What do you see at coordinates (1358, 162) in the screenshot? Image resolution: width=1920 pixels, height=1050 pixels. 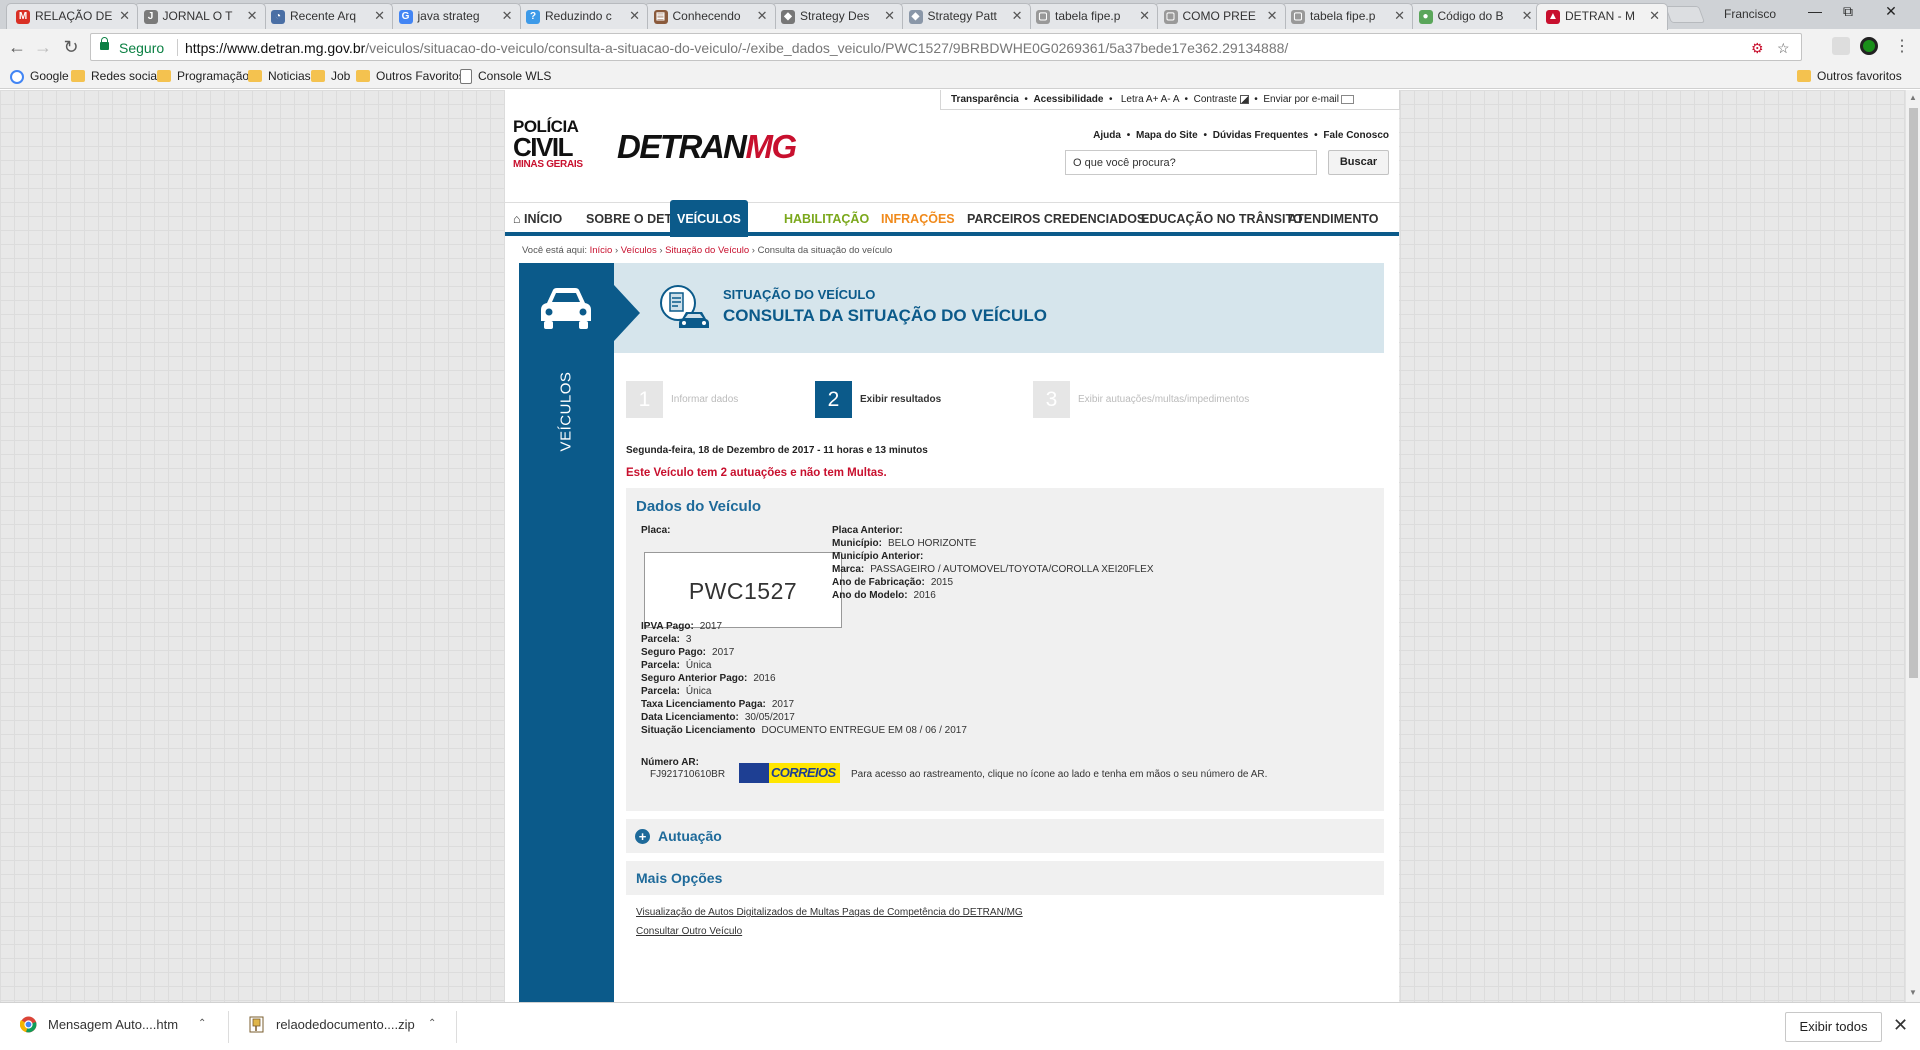 I see `search-button: Buscar` at bounding box center [1358, 162].